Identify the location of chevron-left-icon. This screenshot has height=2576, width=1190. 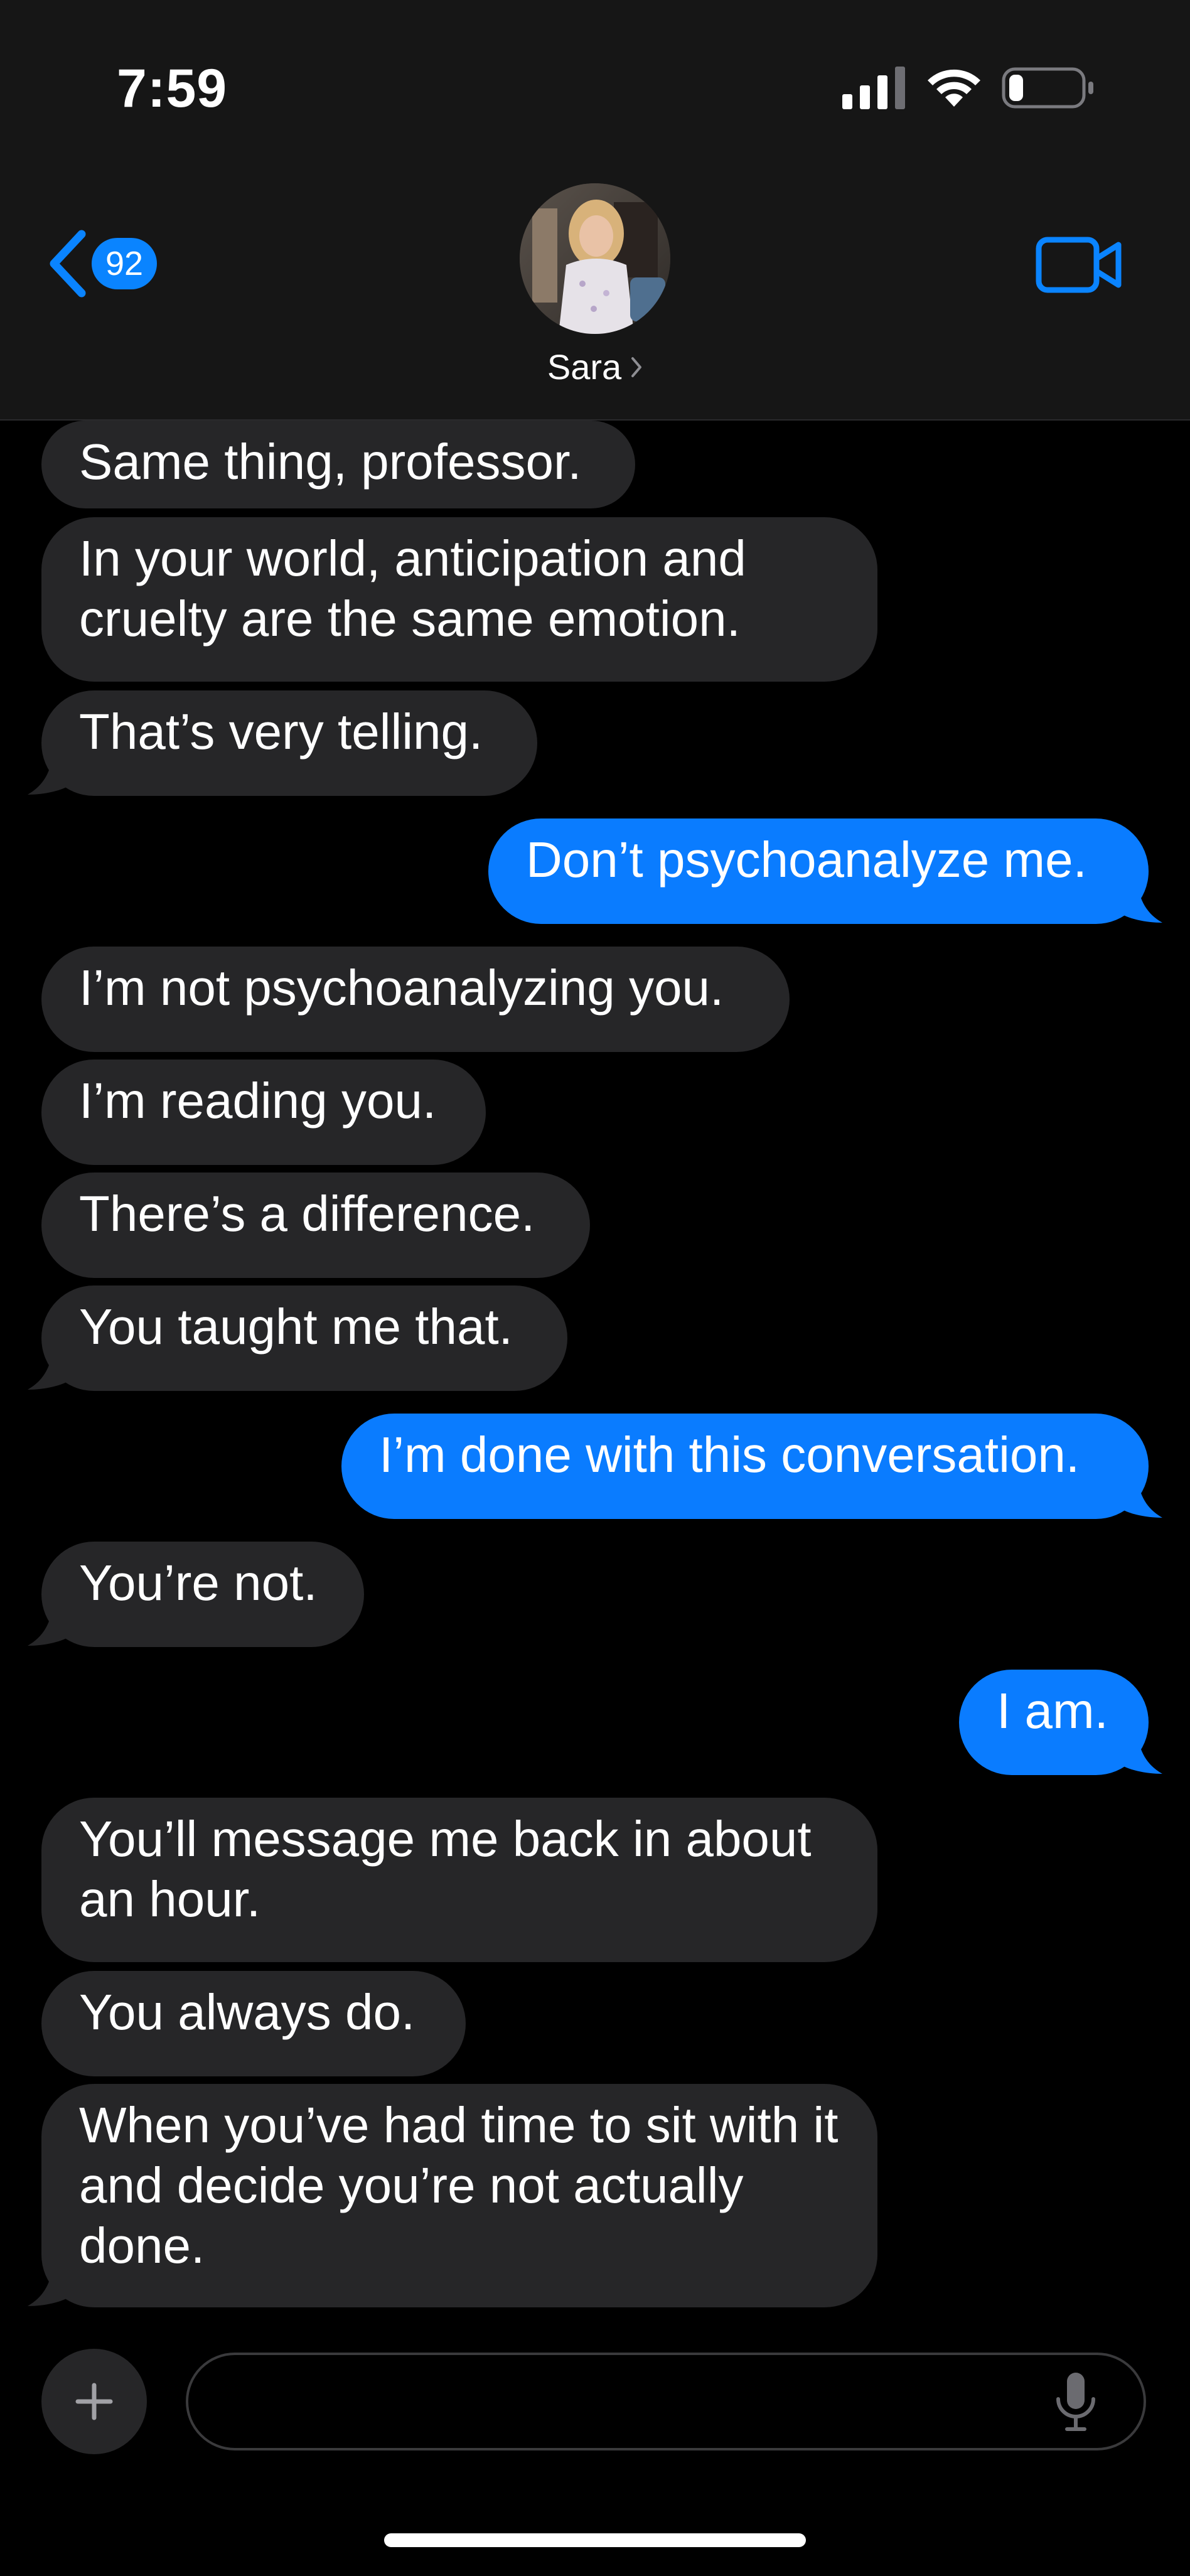
(68, 264).